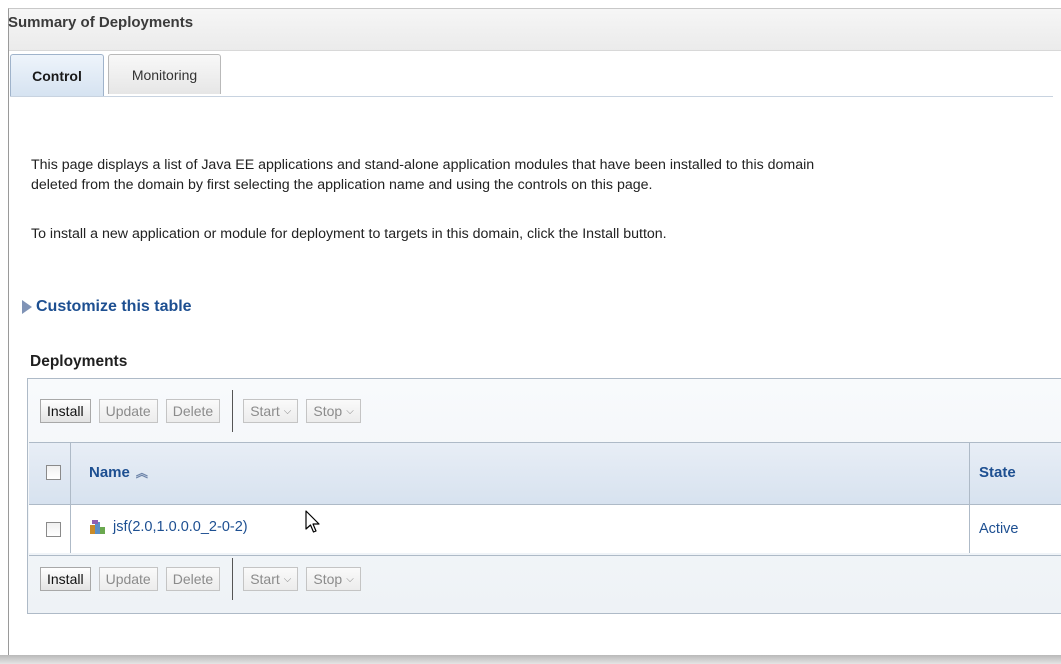 The image size is (1061, 664). Describe the element at coordinates (57, 75) in the screenshot. I see `tab-control: Control` at that location.